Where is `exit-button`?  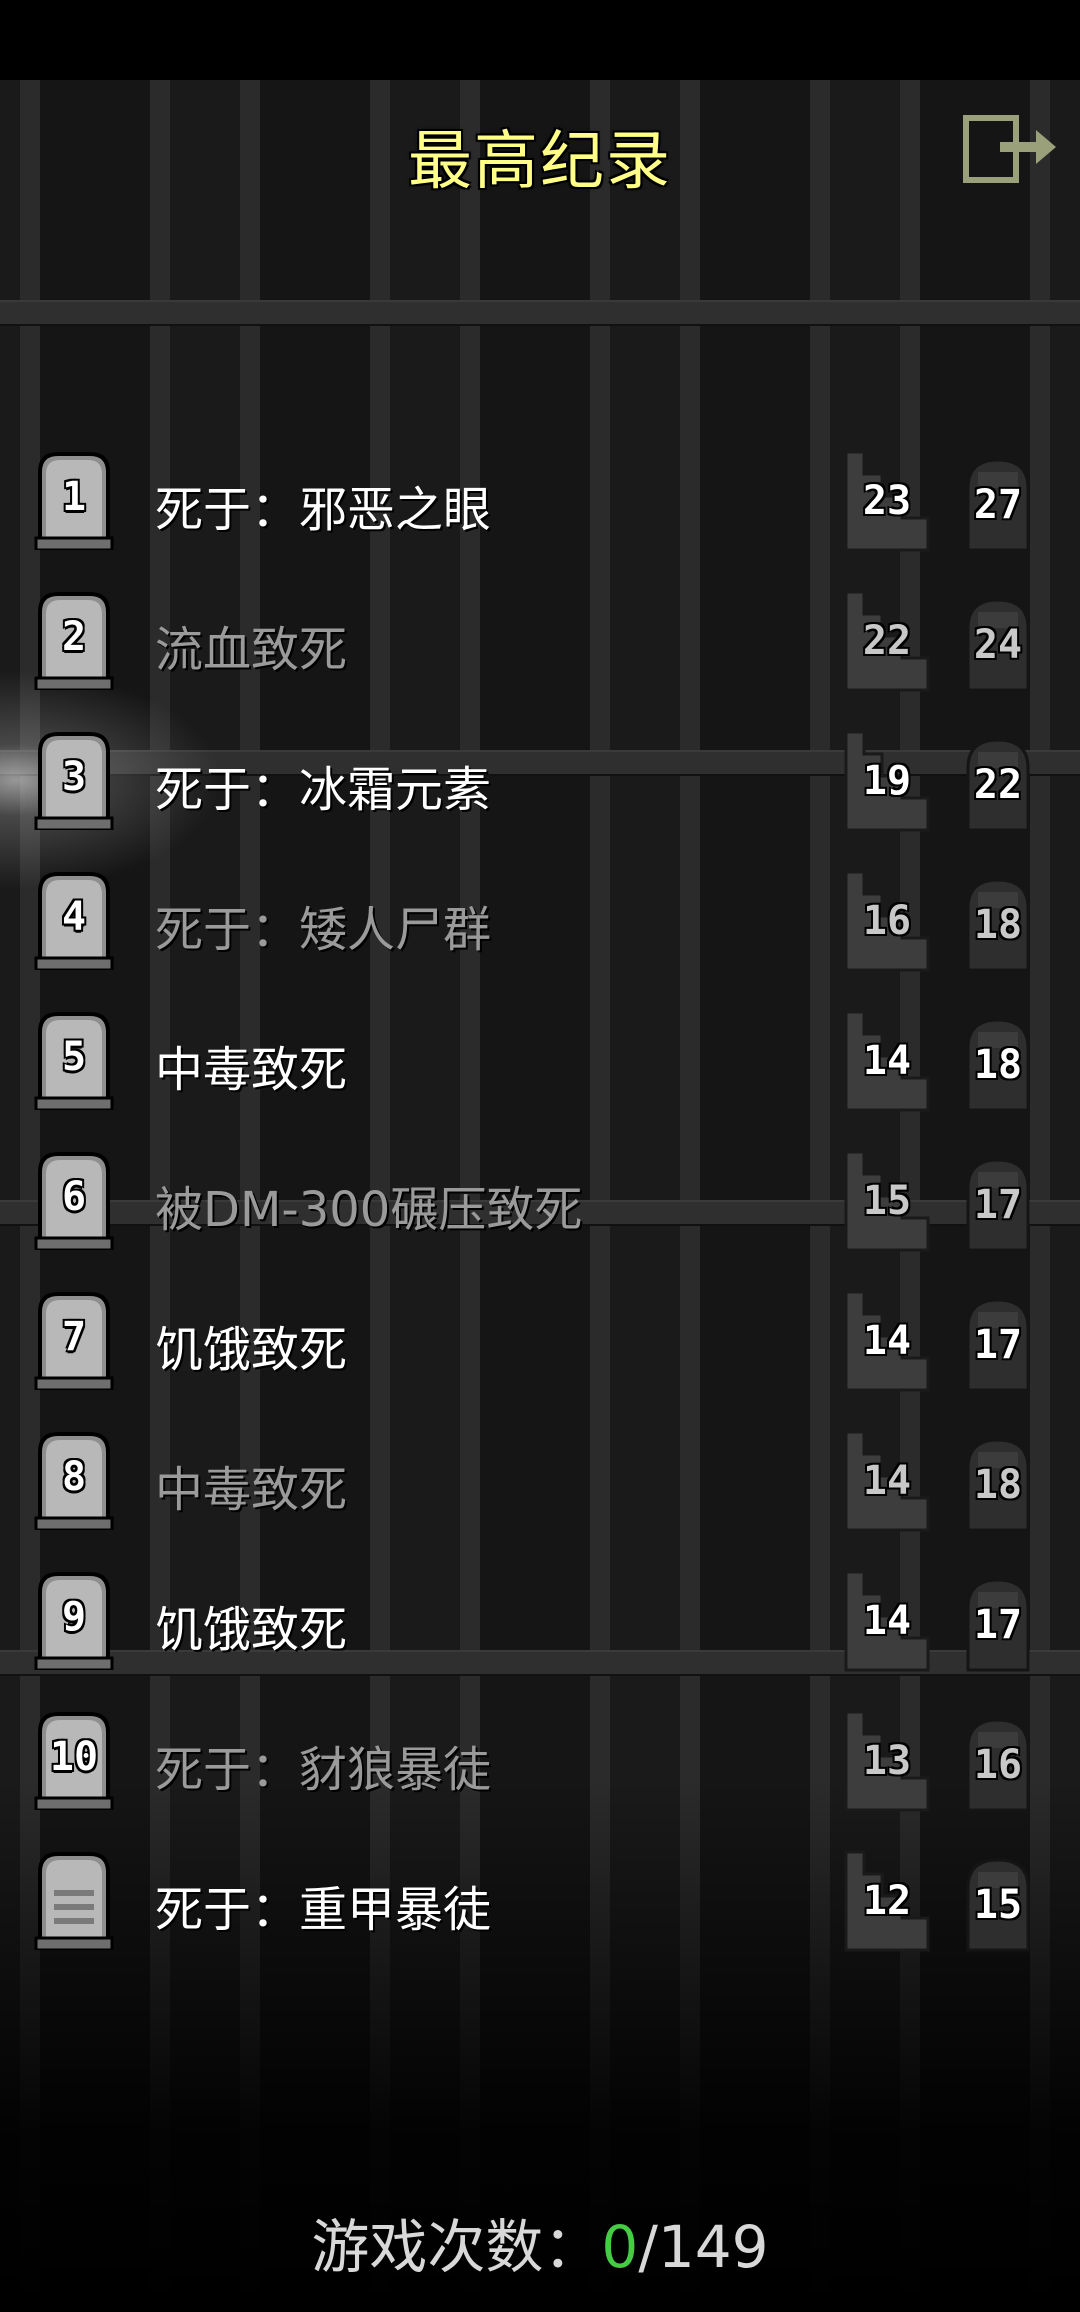
exit-button is located at coordinates (1010, 150).